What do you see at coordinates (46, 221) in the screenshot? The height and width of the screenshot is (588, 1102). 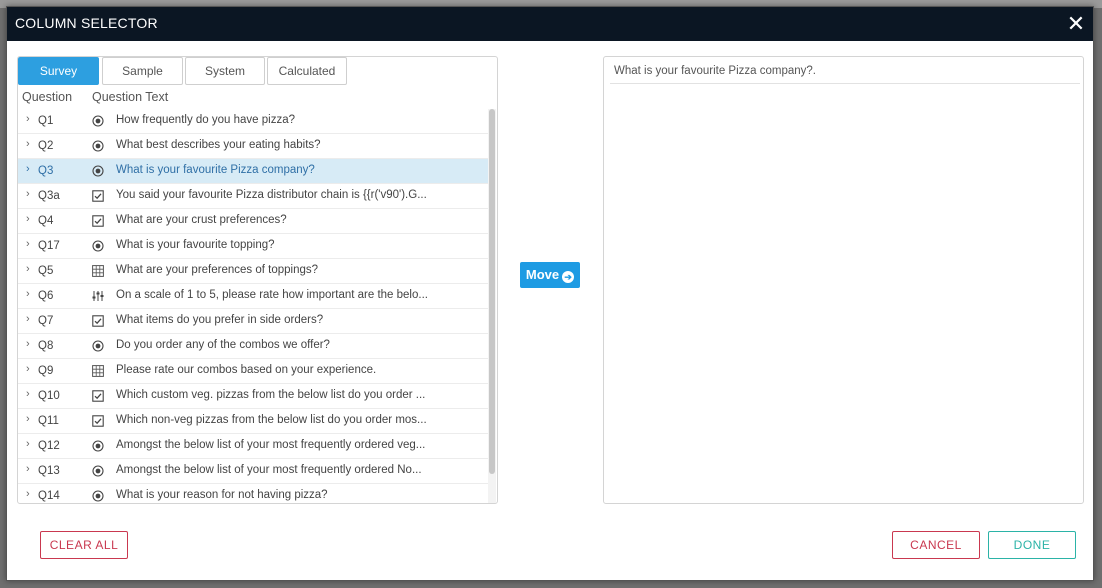 I see `question-id: Q4` at bounding box center [46, 221].